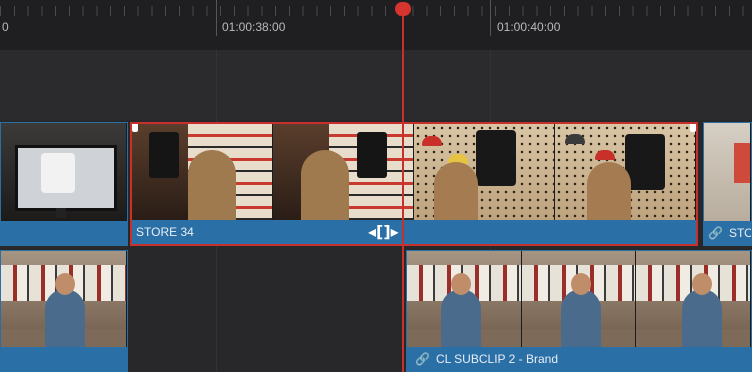 The height and width of the screenshot is (372, 752). I want to click on clip-name-label: CL SUBCLIP 2 - Brand, so click(497, 359).